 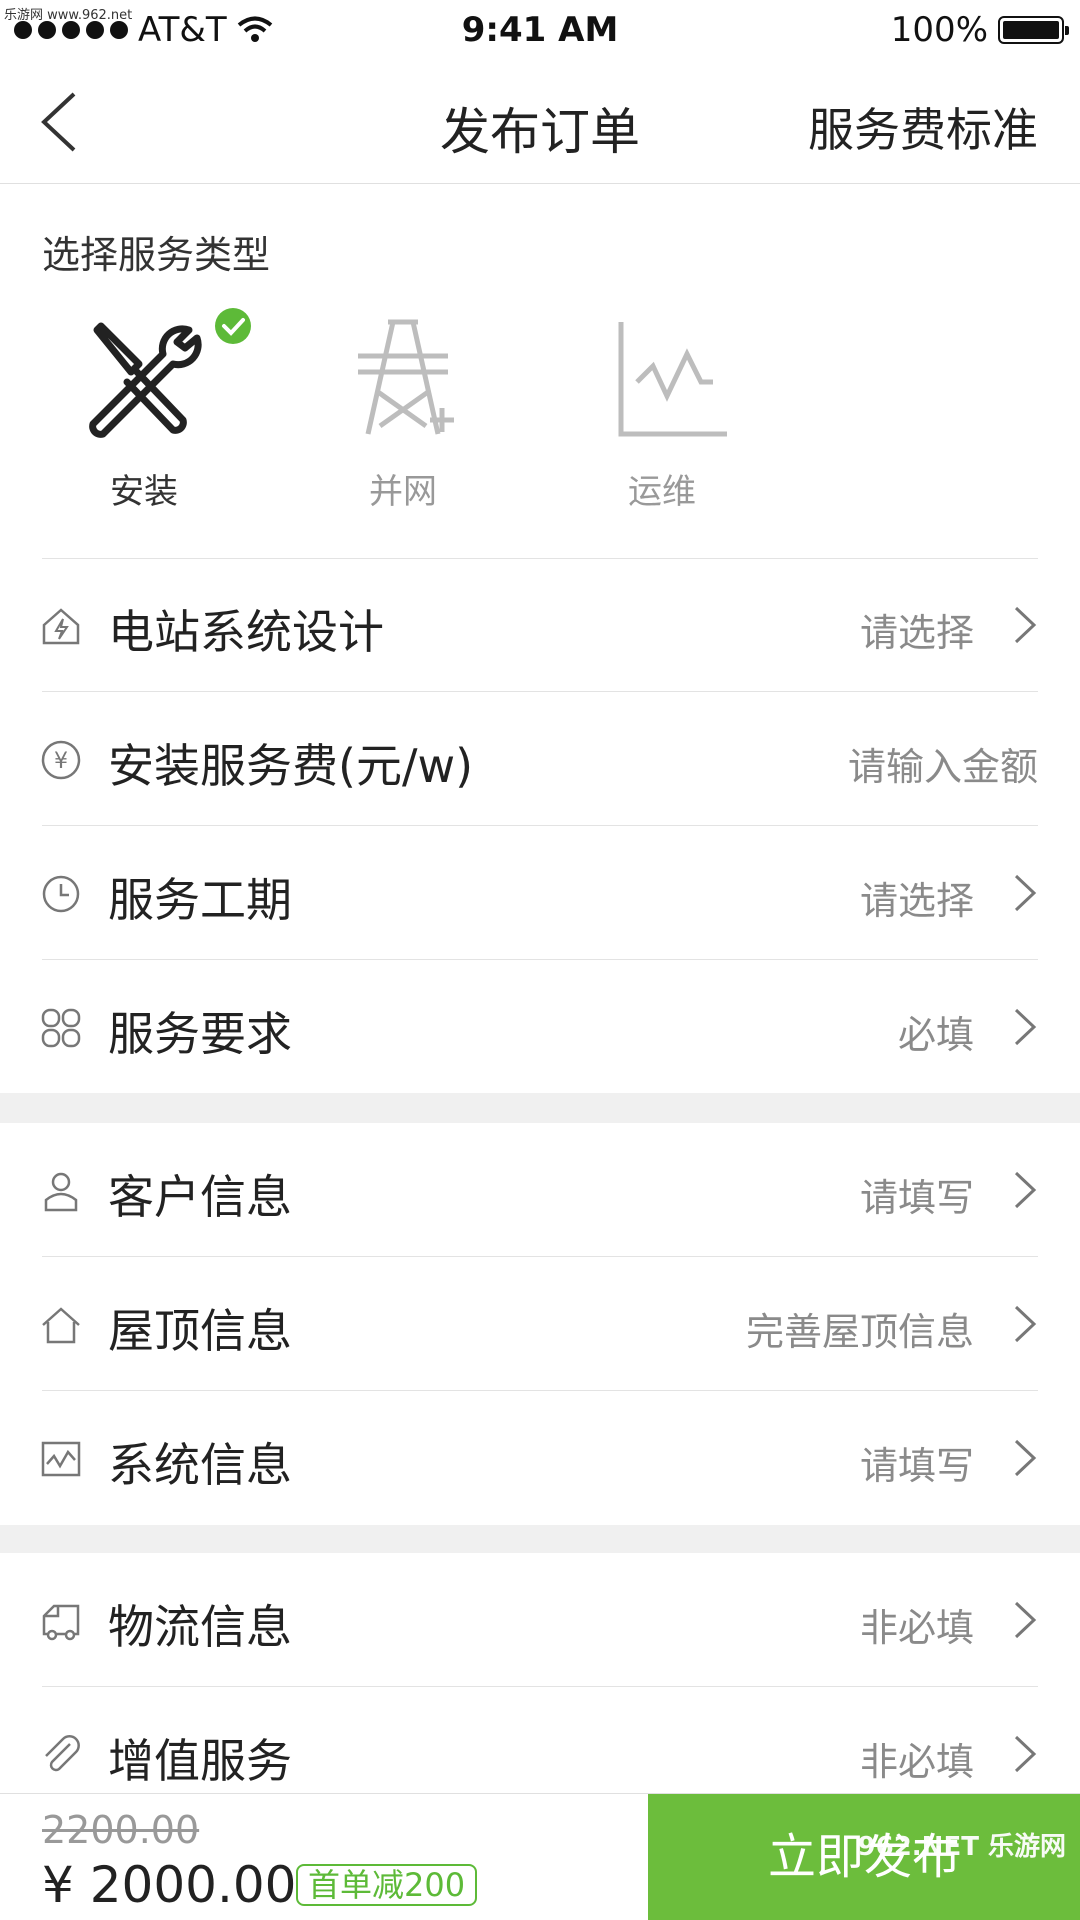 I want to click on truck-icon, so click(x=61, y=1622).